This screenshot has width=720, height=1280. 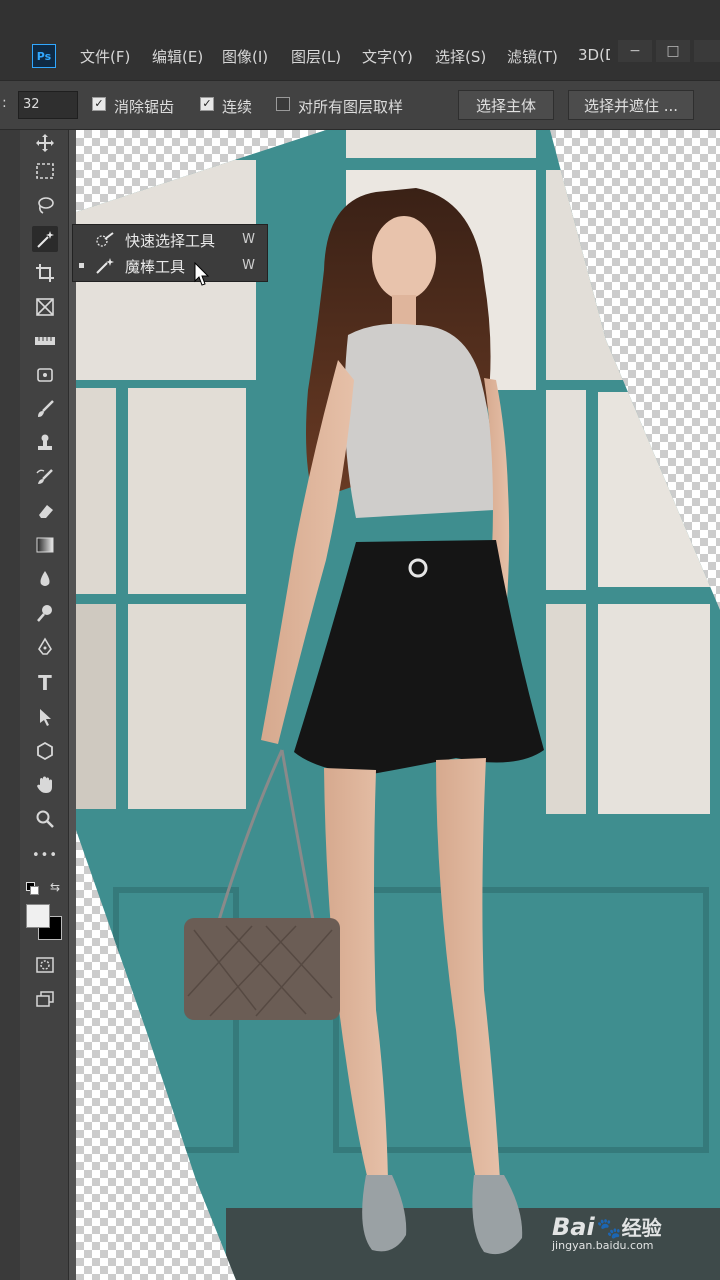 What do you see at coordinates (45, 511) in the screenshot?
I see `eraser-tool-icon` at bounding box center [45, 511].